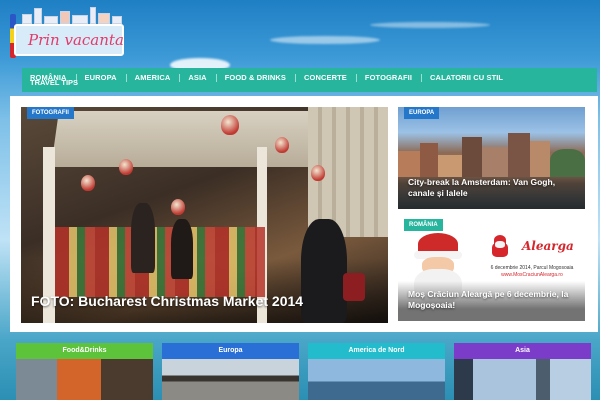  I want to click on nav-item-america: AMERICA, so click(152, 78).